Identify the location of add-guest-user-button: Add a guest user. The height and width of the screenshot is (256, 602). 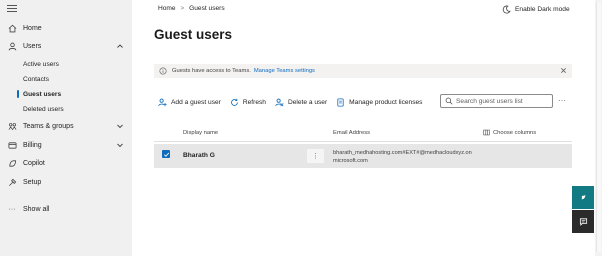
(189, 102).